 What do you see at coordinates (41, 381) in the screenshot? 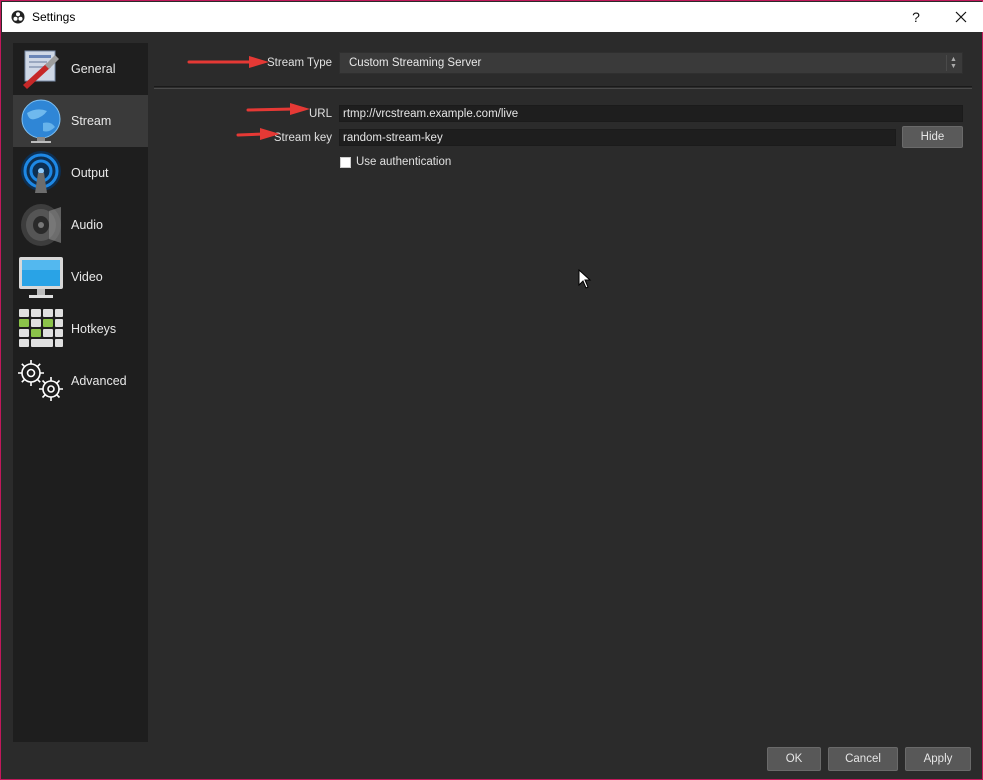
I see `gears-icon` at bounding box center [41, 381].